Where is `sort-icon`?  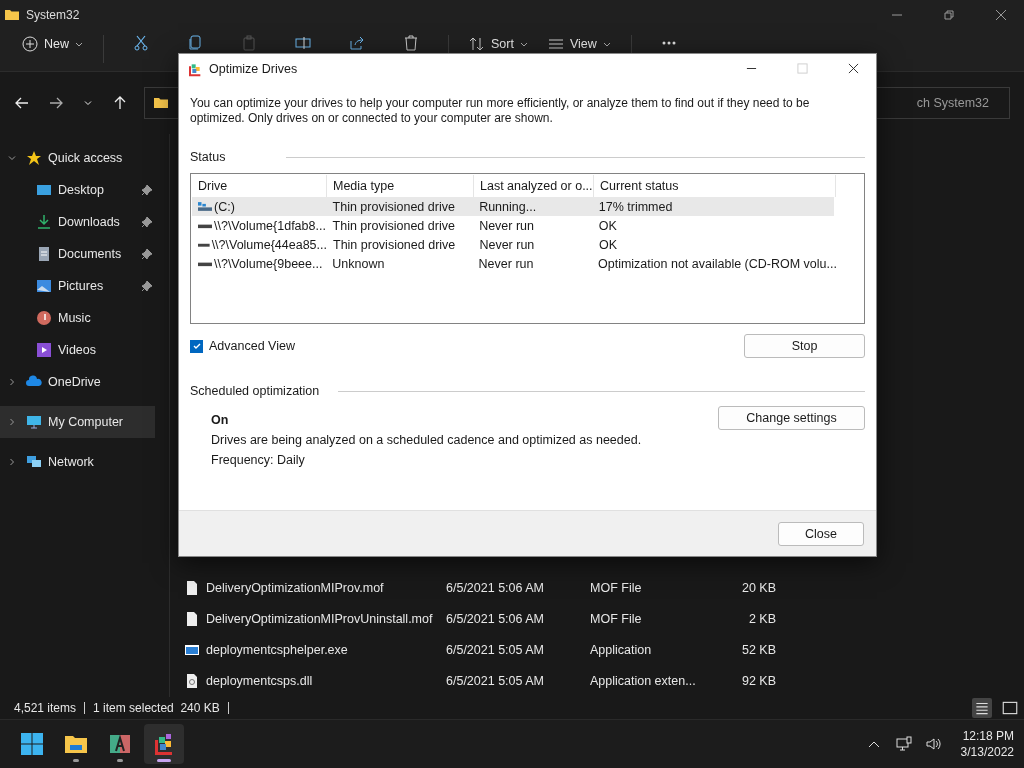 sort-icon is located at coordinates (477, 43).